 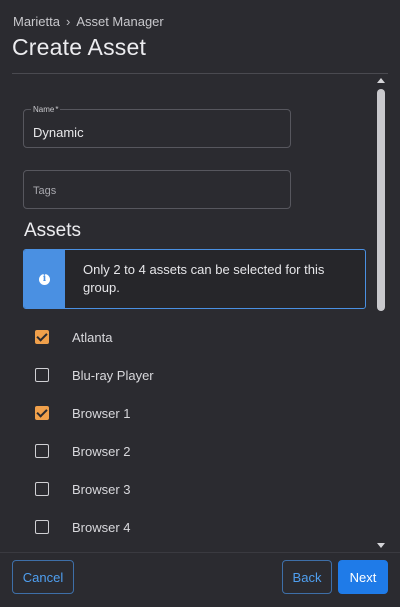 I want to click on checkbox-blu-ray-player, so click(x=42, y=375).